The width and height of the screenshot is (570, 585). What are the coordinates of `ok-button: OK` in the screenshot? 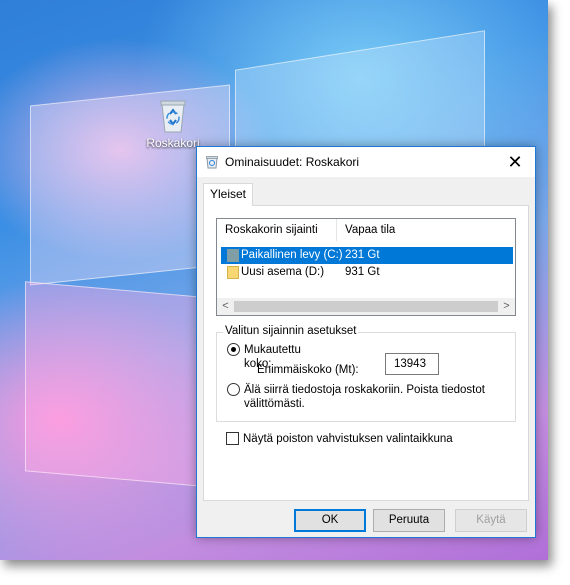 It's located at (330, 520).